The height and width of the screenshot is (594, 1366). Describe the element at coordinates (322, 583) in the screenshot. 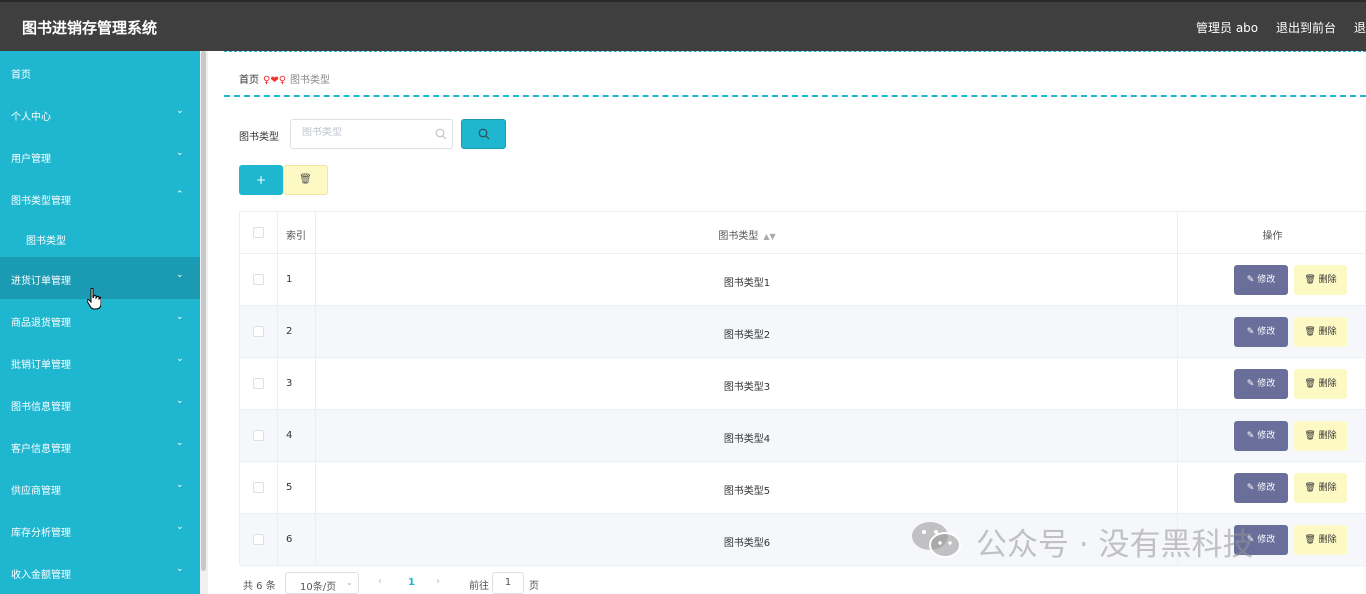

I see `page-size-select: 10条/页 ⌄` at that location.